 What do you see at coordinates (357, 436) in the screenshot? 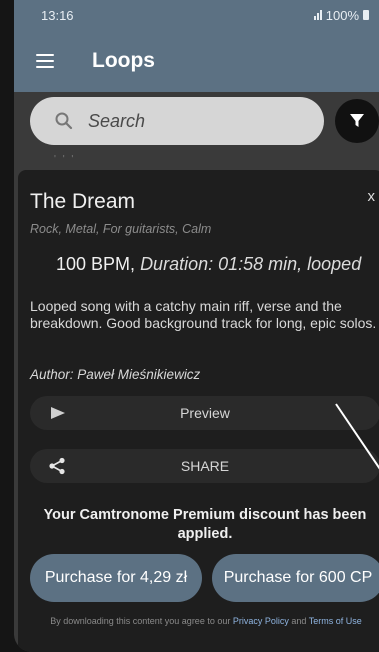
I see `annotation-pointer-line` at bounding box center [357, 436].